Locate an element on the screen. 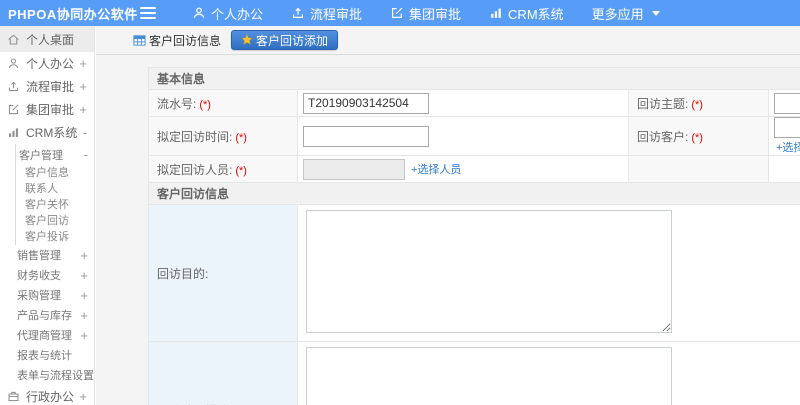 This screenshot has height=405, width=800. tab-label: 客户回访添加 is located at coordinates (292, 40).